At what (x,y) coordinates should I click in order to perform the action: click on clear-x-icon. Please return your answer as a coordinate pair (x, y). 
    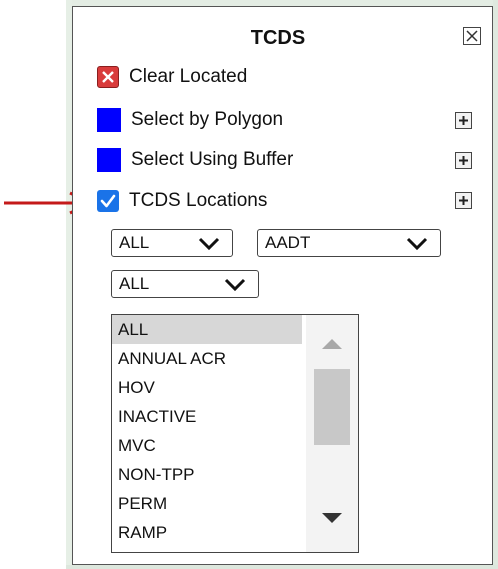
    Looking at the image, I should click on (108, 77).